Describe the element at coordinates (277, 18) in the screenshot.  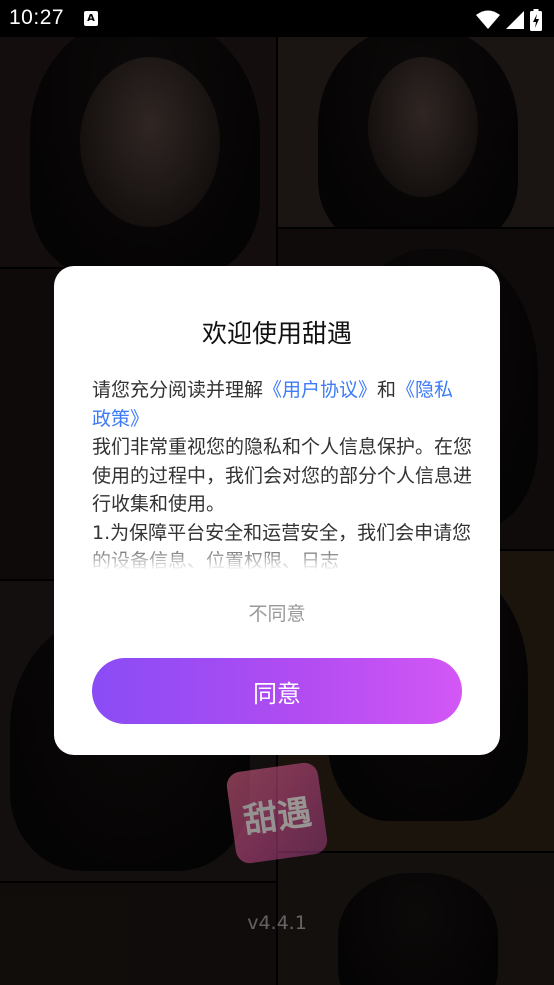
I see `status-bar: 10:27 A` at that location.